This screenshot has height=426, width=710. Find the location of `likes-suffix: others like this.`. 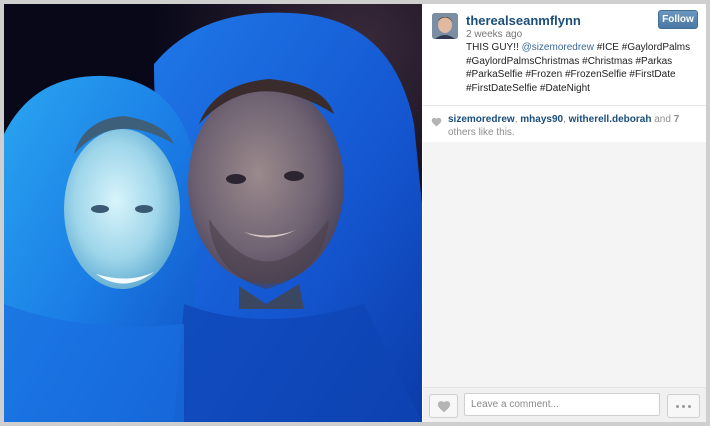

likes-suffix: others like this. is located at coordinates (481, 132).